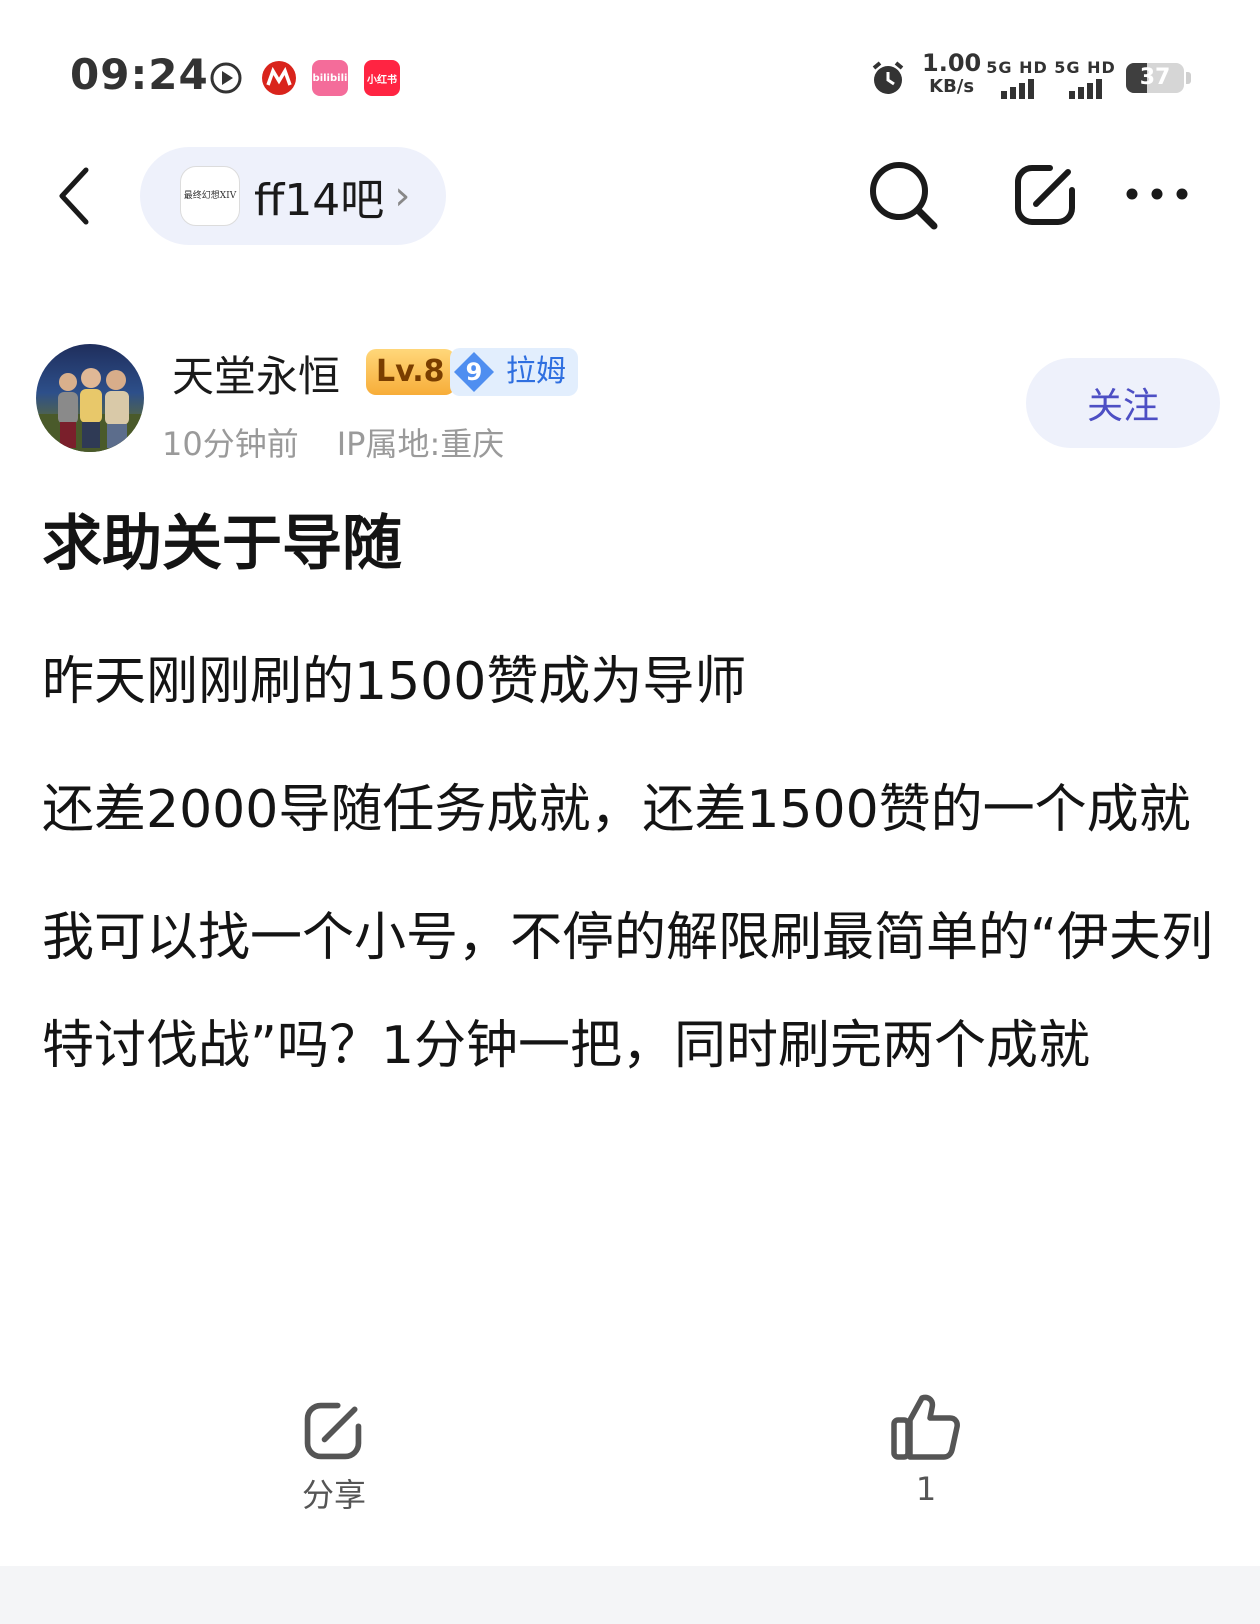  What do you see at coordinates (222, 544) in the screenshot?
I see `post-title: 求助关于导随` at bounding box center [222, 544].